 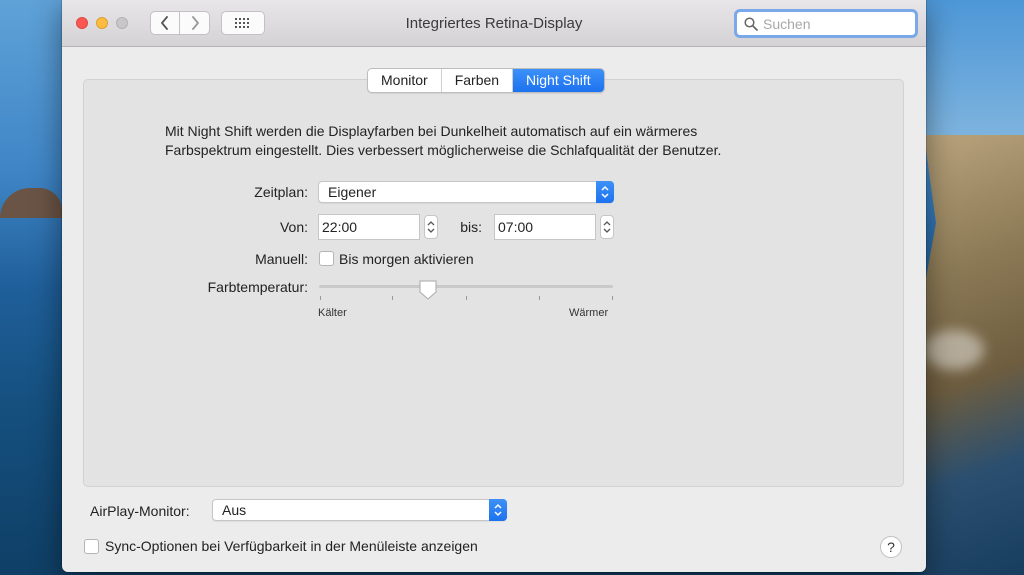 I want to click on airplay-label: AirPlay-Monitor:, so click(x=140, y=511).